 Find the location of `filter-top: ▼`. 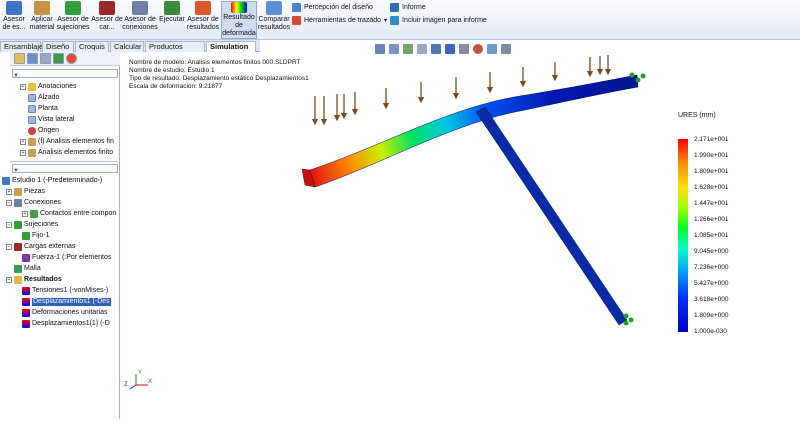

filter-top: ▼ is located at coordinates (65, 74).